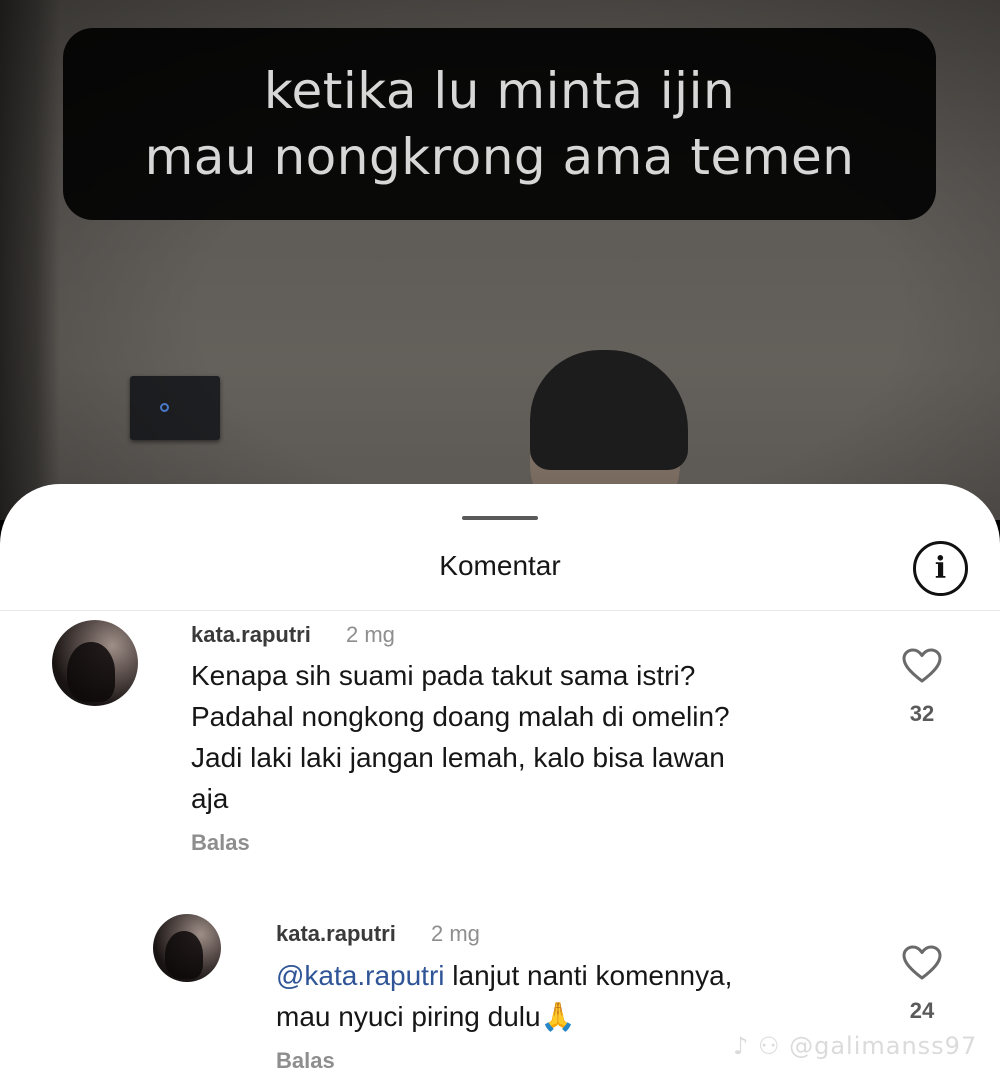 The height and width of the screenshot is (1083, 1000). Describe the element at coordinates (500, 518) in the screenshot. I see `drag-handle` at that location.